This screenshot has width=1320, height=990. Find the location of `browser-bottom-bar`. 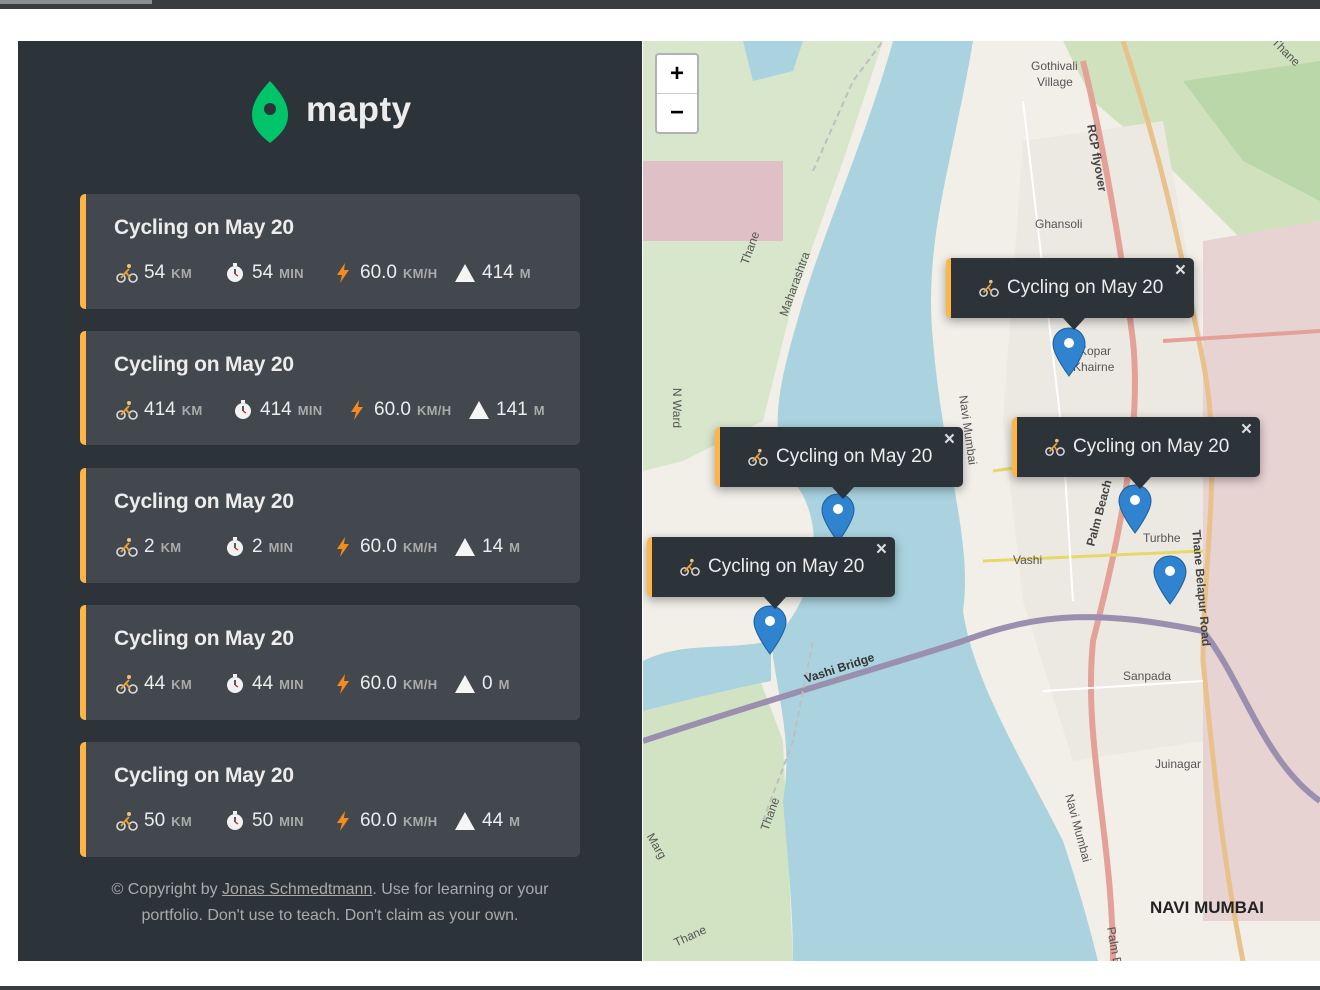

browser-bottom-bar is located at coordinates (660, 988).